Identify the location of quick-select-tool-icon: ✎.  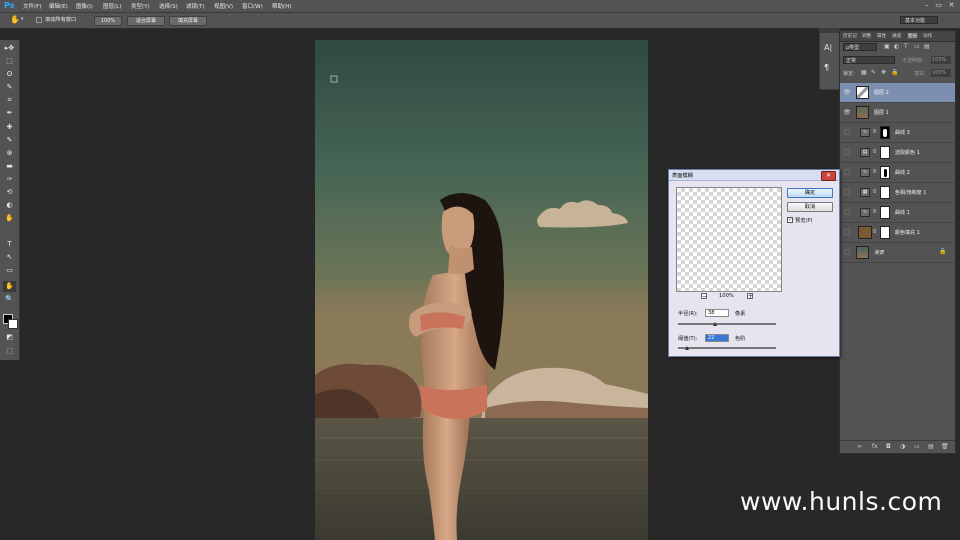
(9, 87).